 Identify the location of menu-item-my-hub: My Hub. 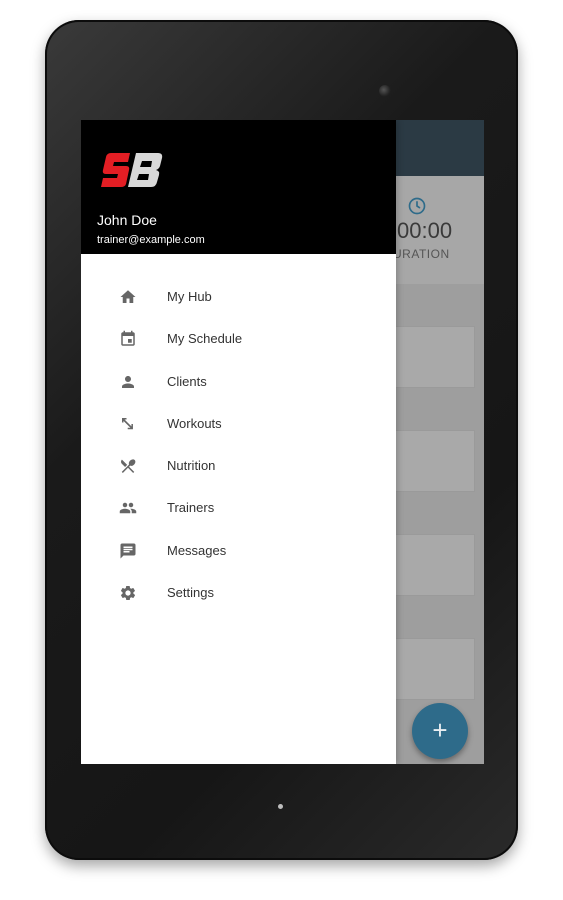
(238, 297).